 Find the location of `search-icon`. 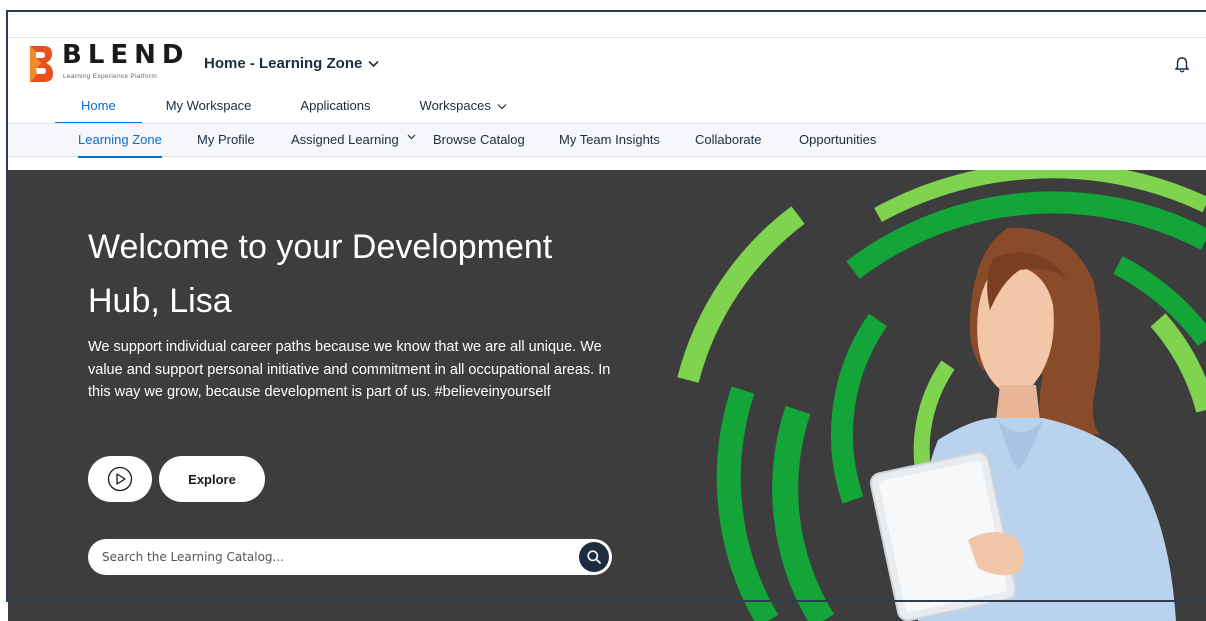

search-icon is located at coordinates (594, 557).